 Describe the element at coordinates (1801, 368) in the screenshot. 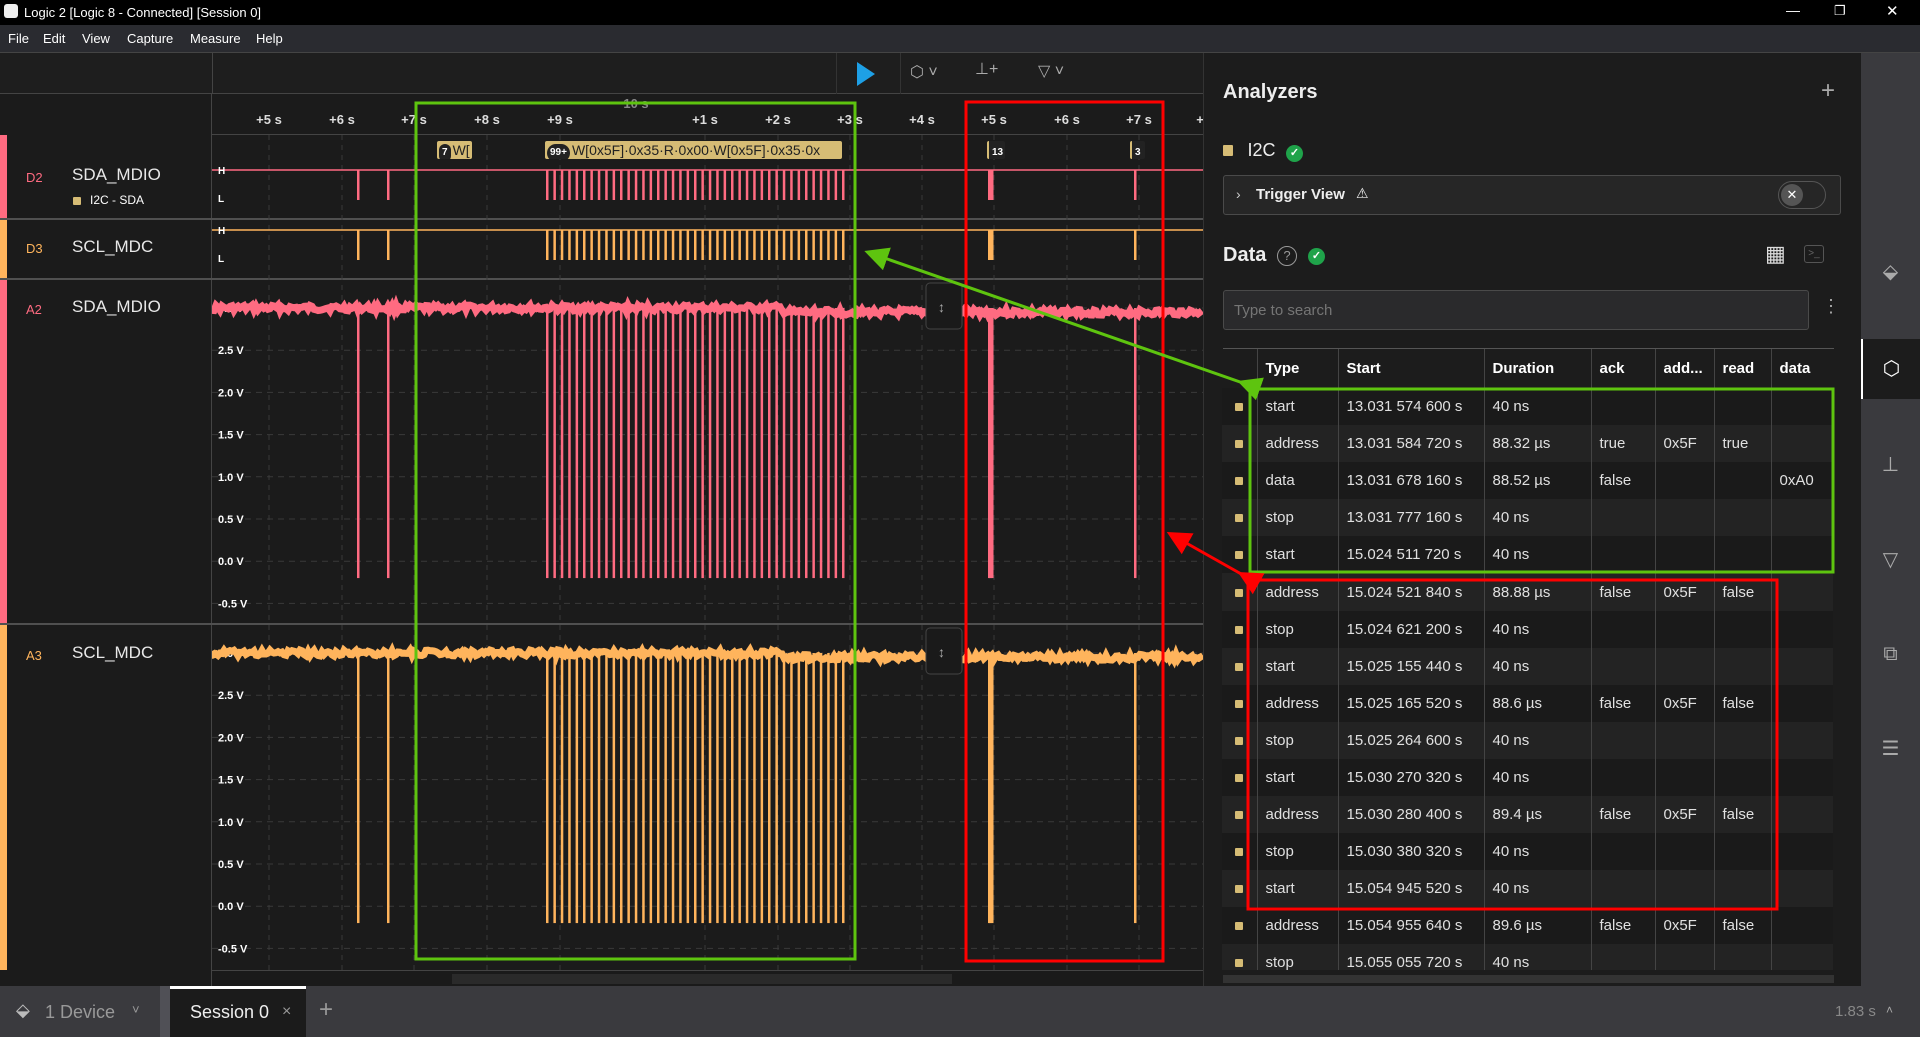

I see `col-data: data` at that location.